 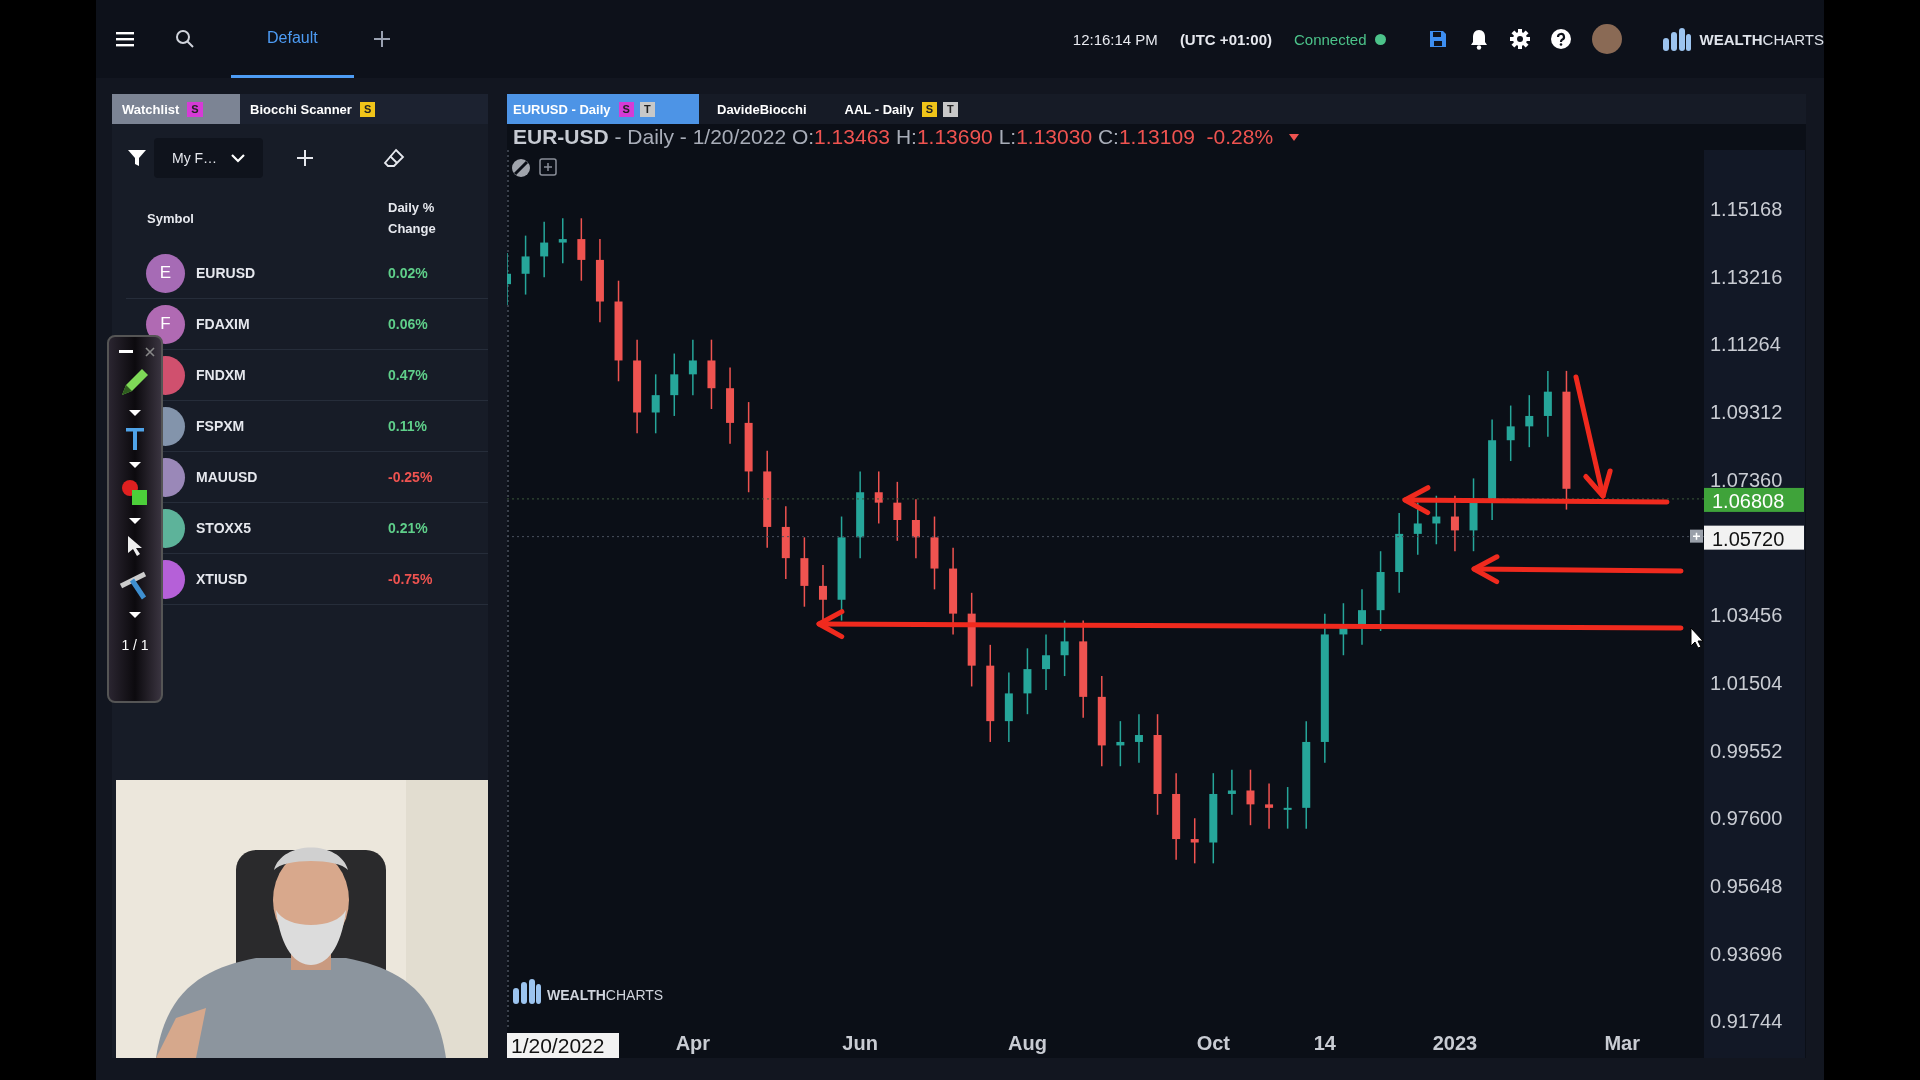 What do you see at coordinates (1437, 39) in the screenshot?
I see `save-icon` at bounding box center [1437, 39].